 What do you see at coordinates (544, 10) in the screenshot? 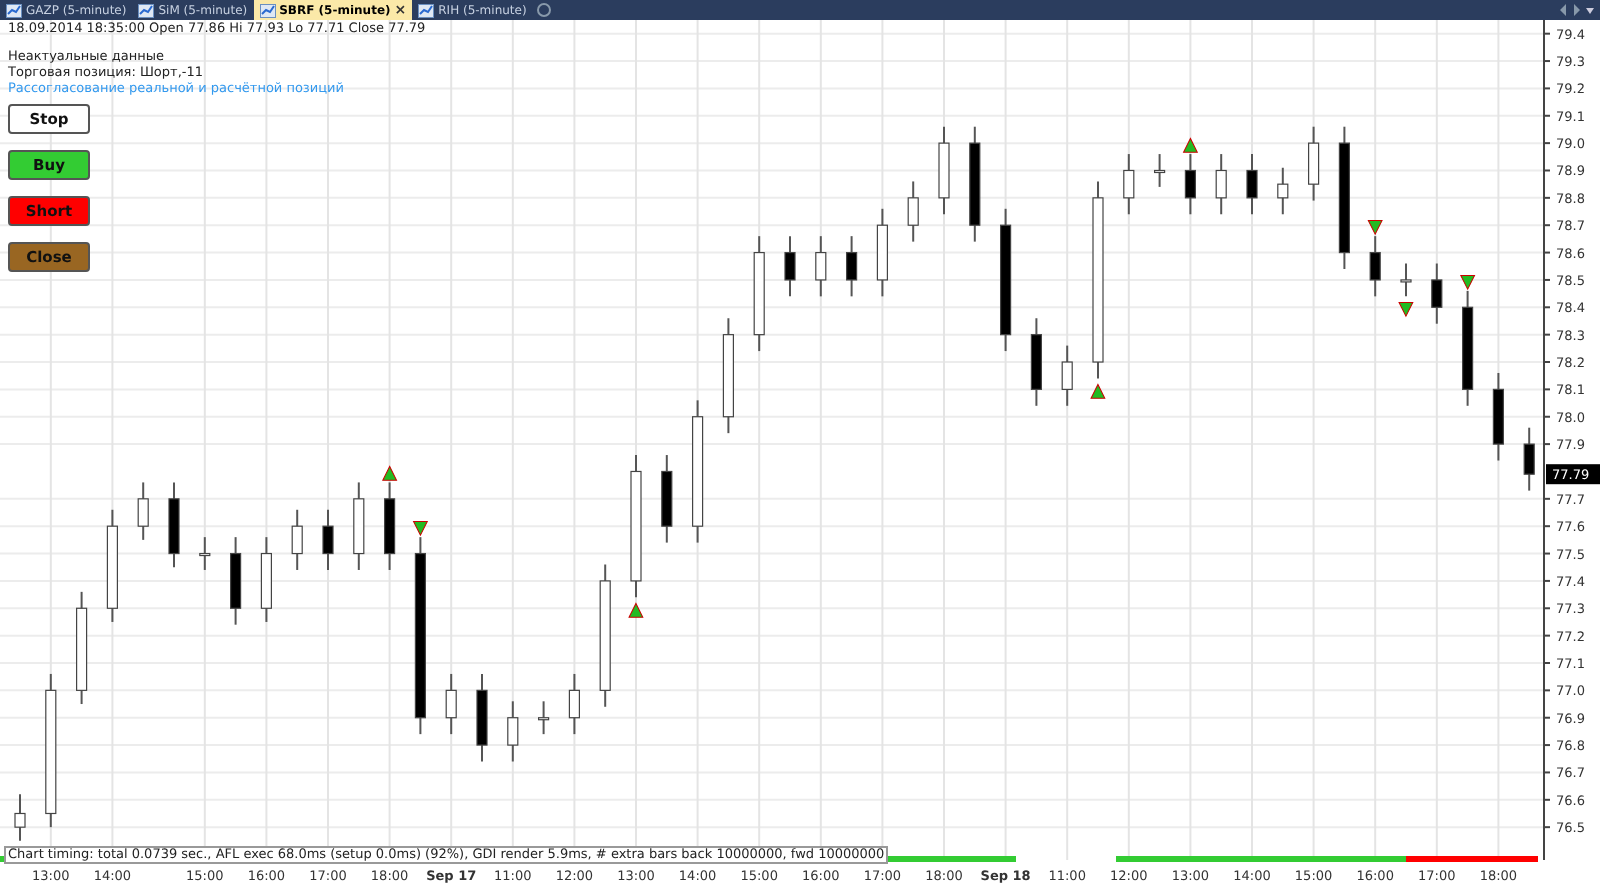
I see `new-tab-icon` at bounding box center [544, 10].